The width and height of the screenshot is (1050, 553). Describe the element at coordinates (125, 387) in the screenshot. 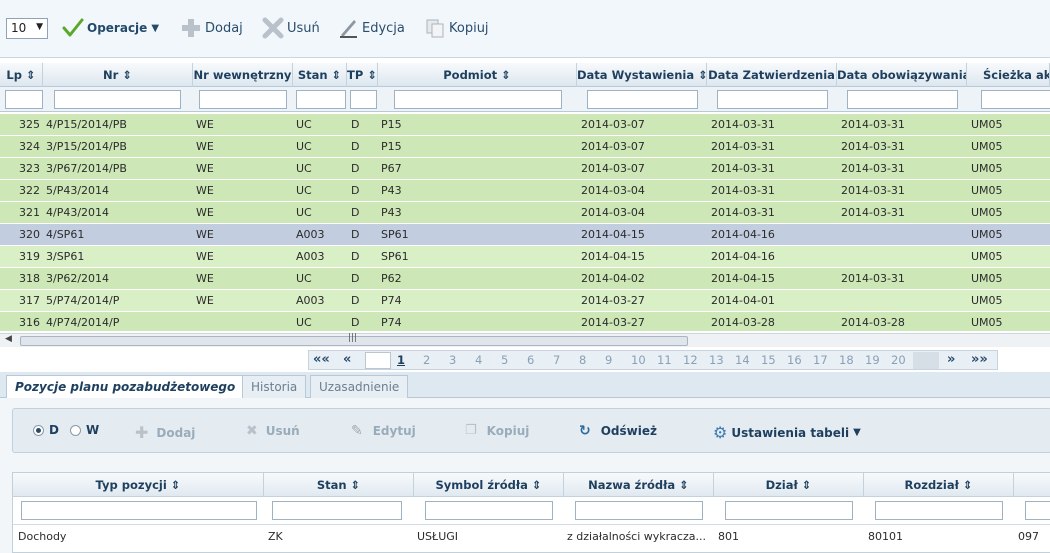

I see `tab-pozycje: Pozycje planu pozabudżetowego` at that location.